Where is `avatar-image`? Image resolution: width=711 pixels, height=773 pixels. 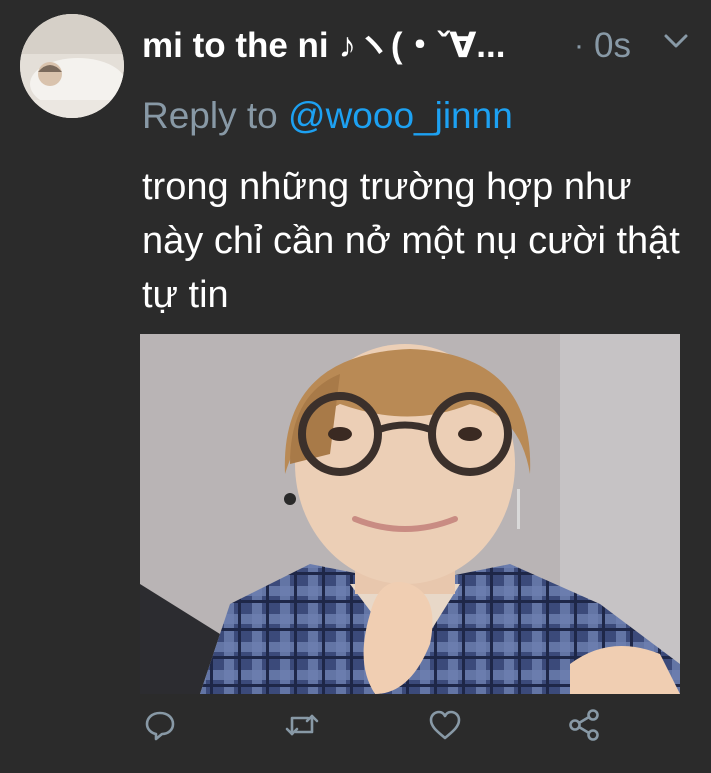 avatar-image is located at coordinates (72, 66).